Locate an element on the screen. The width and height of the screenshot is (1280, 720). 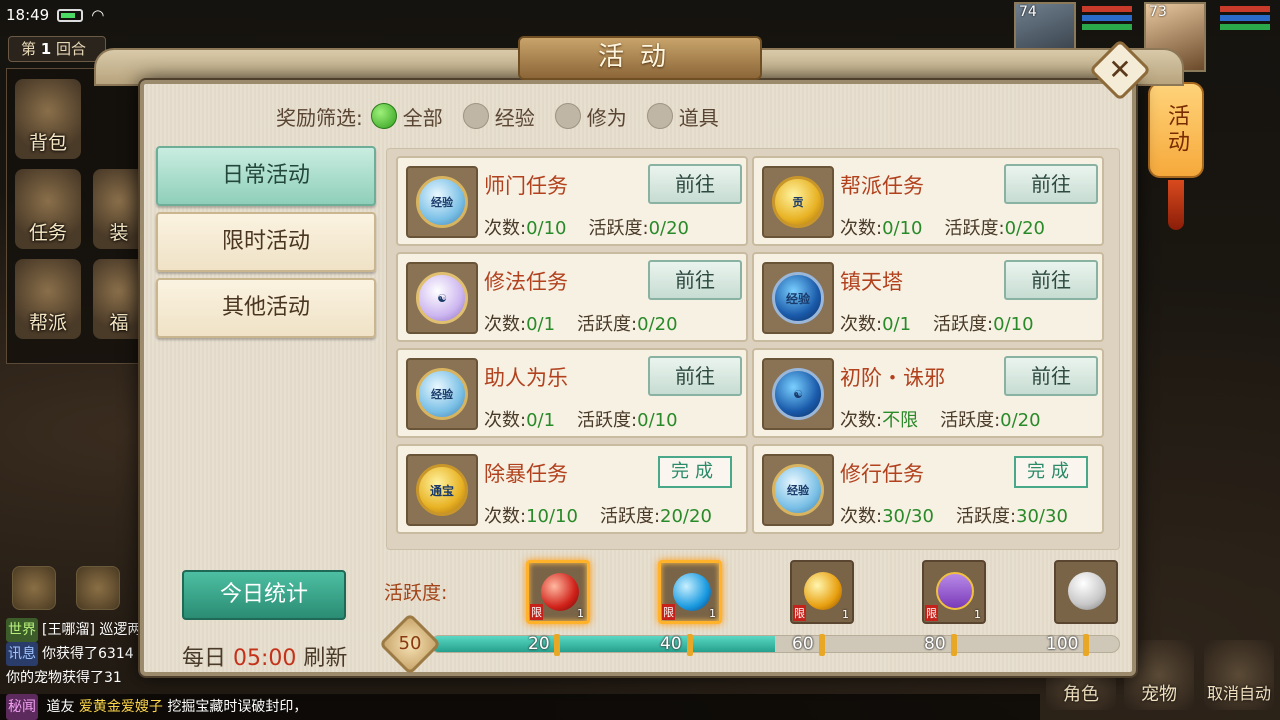
silver-ingot-icon is located at coordinates (1087, 591).